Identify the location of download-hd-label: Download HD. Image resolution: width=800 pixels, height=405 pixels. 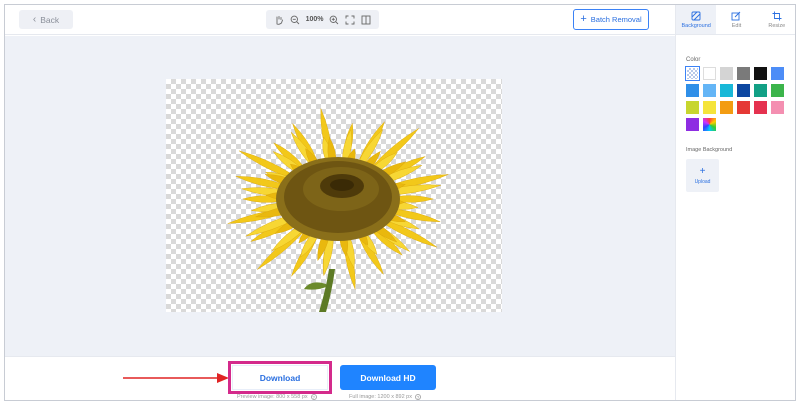
(388, 377).